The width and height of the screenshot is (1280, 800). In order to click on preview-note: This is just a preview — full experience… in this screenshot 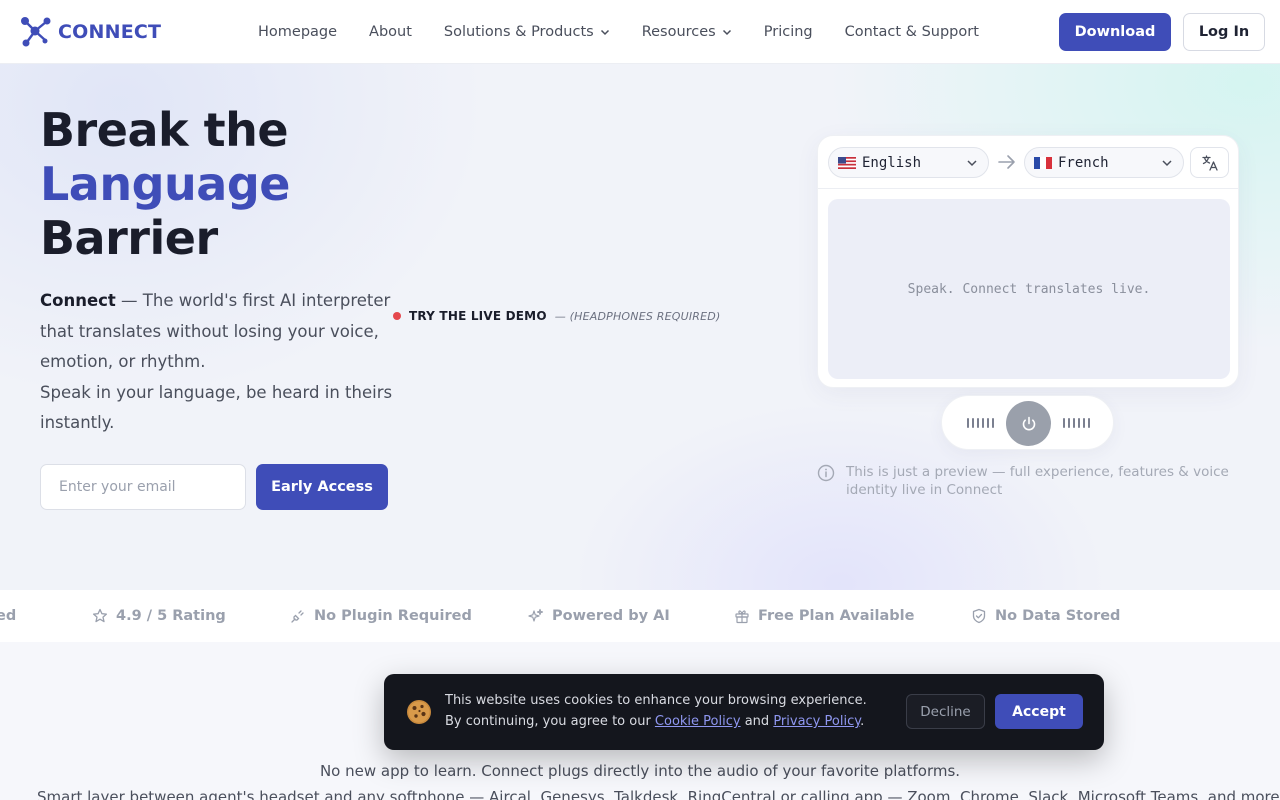, I will do `click(1027, 481)`.